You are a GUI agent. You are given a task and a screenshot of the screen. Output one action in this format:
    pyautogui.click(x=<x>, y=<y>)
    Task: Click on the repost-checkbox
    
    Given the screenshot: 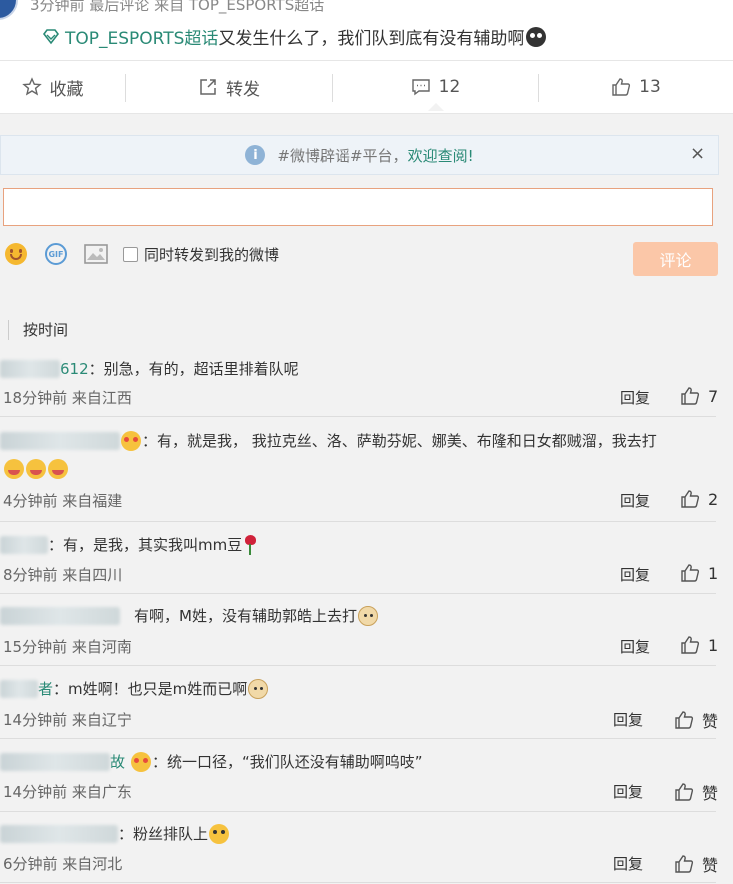 What is the action you would take?
    pyautogui.click(x=130, y=254)
    